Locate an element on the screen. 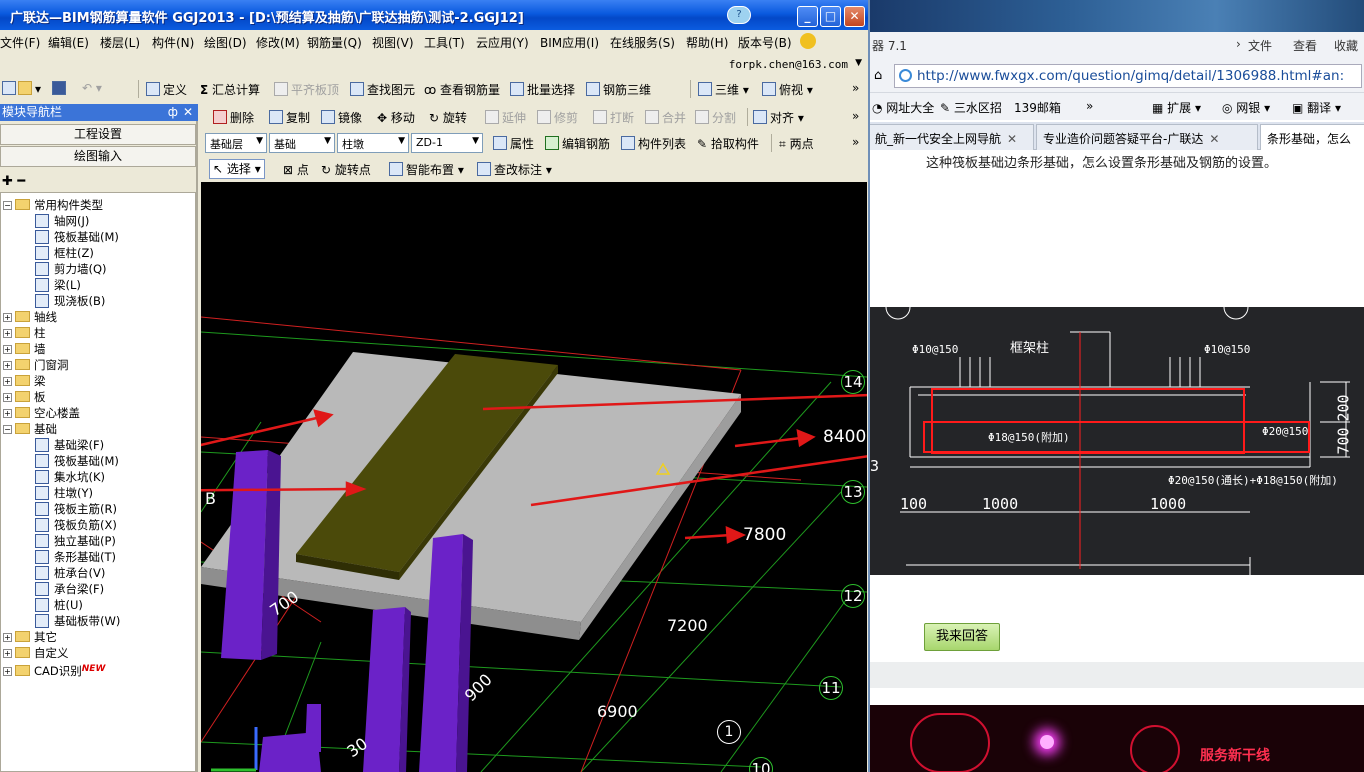 Image resolution: width=1364 pixels, height=772 pixels. menu-floor: 楼层(L) is located at coordinates (120, 42).